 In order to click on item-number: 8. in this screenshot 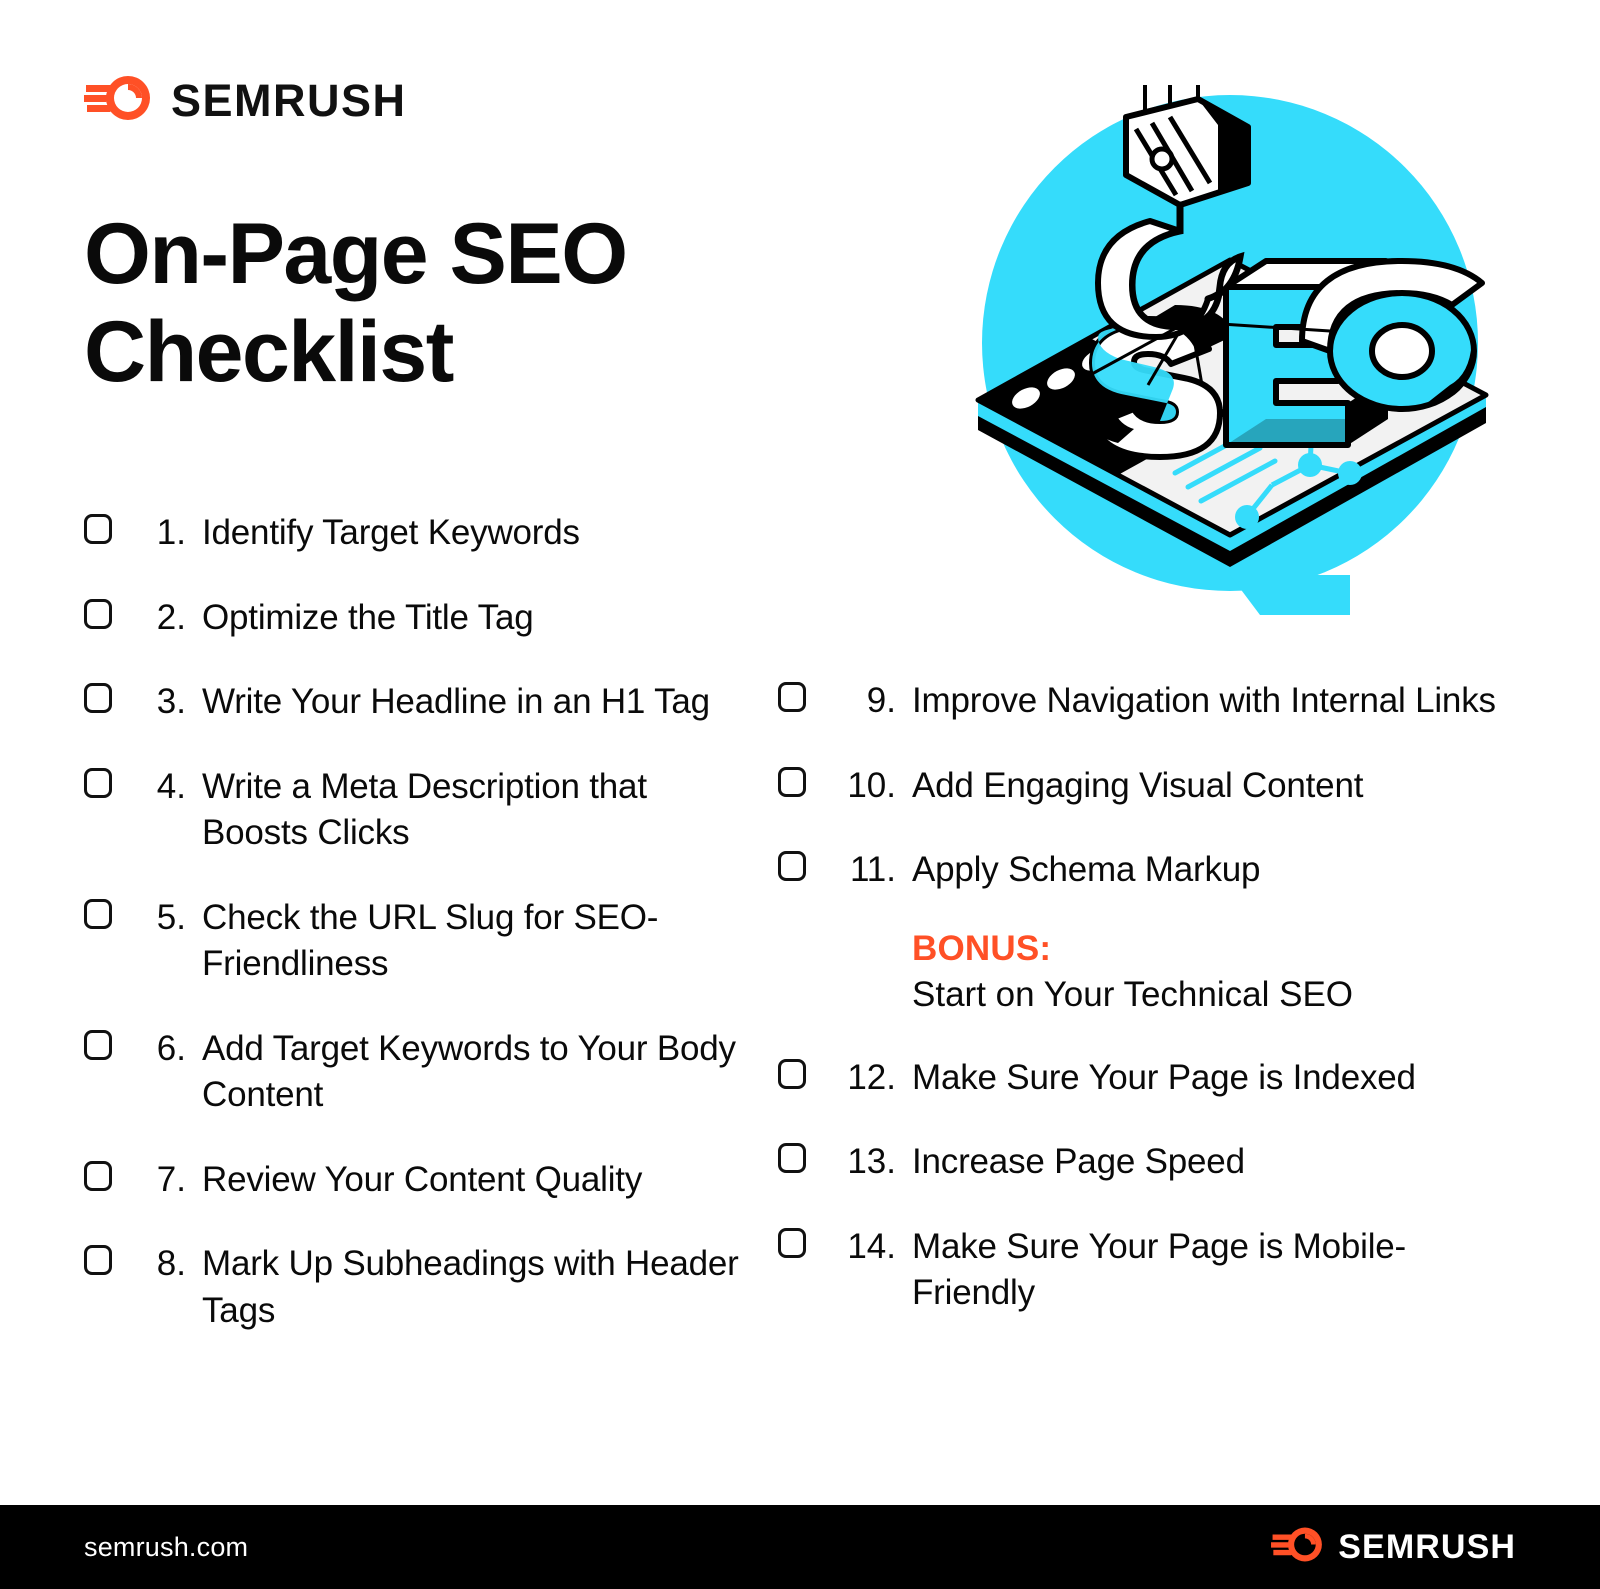, I will do `click(171, 1264)`.